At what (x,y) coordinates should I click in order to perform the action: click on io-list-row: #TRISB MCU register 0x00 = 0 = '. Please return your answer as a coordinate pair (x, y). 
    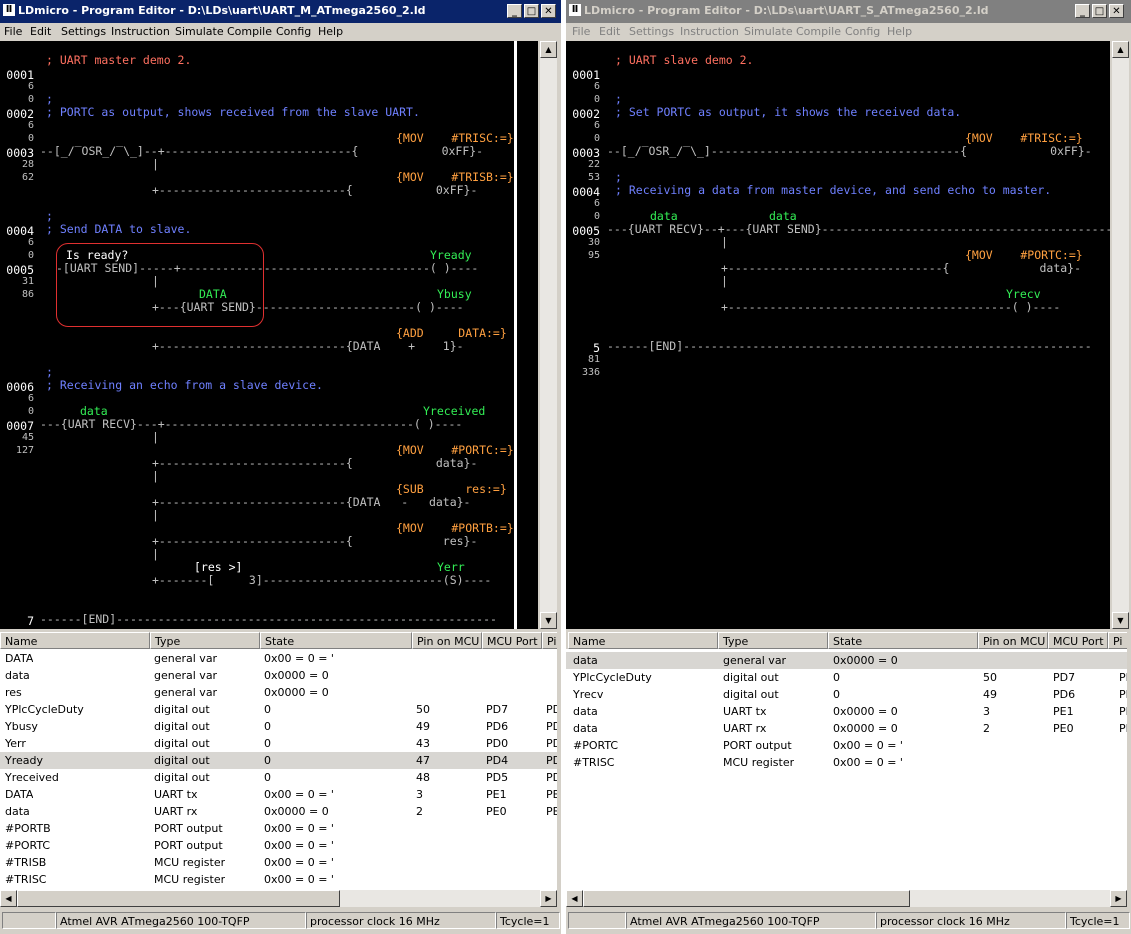
    Looking at the image, I should click on (278, 862).